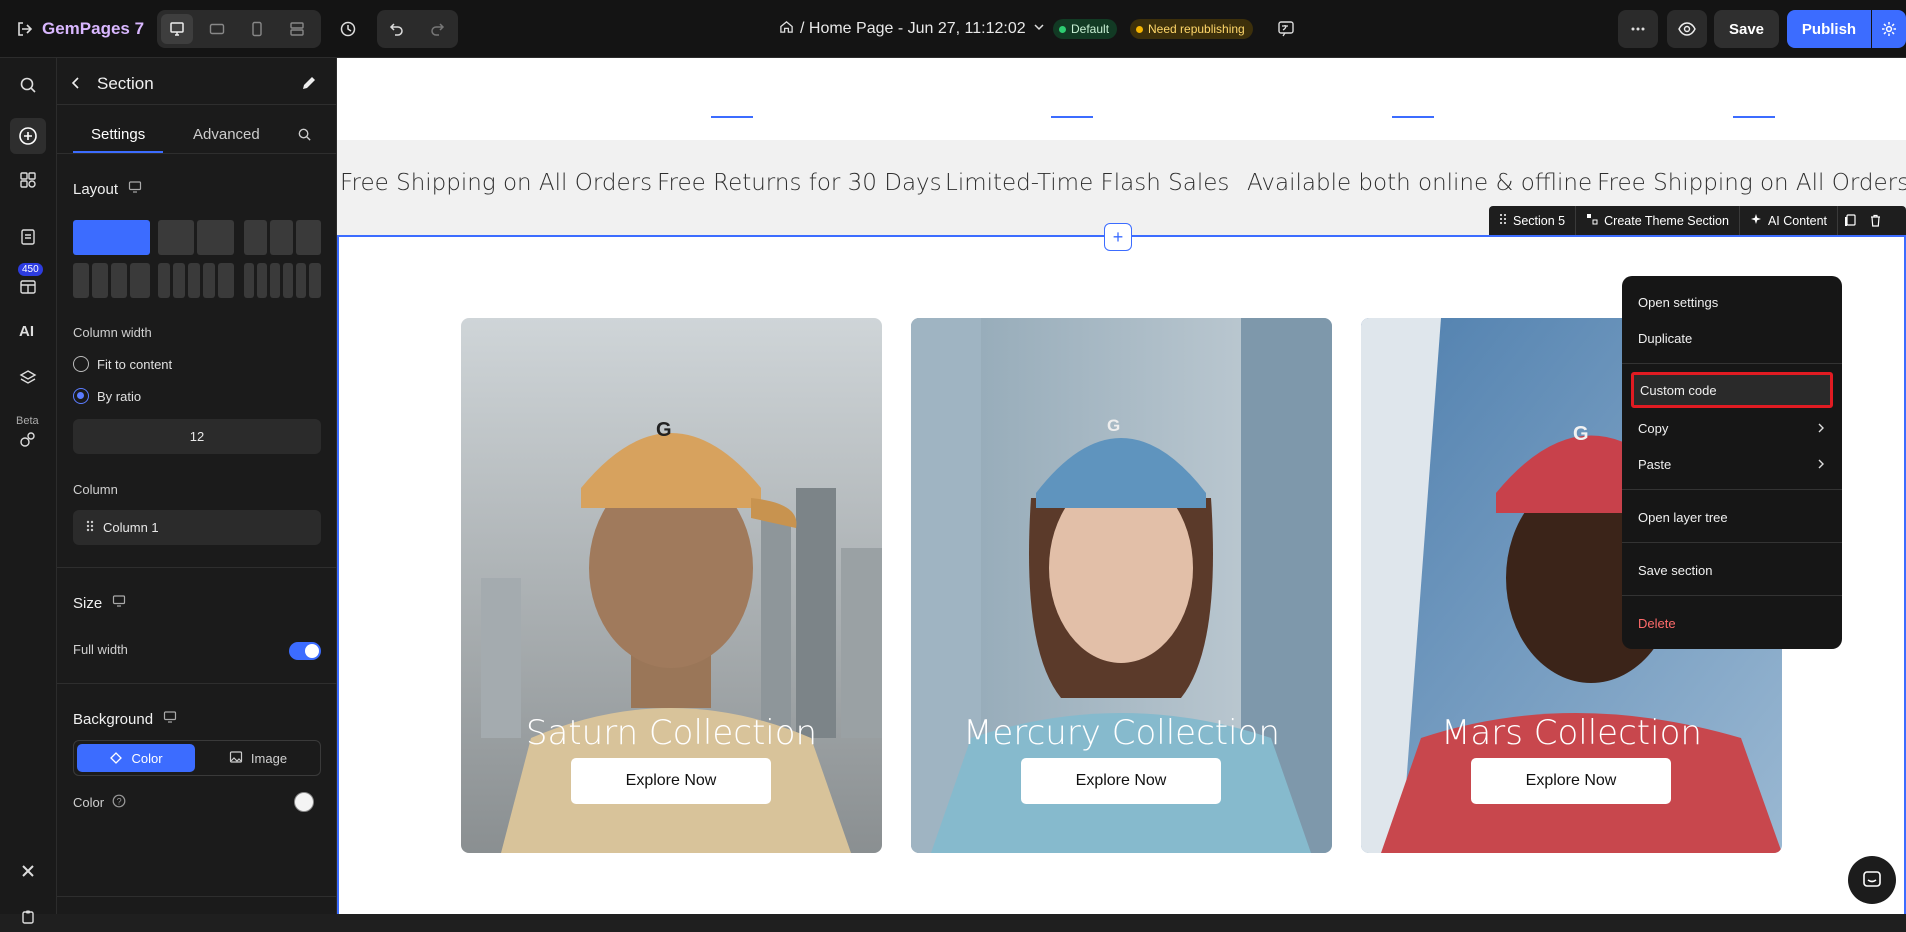 The width and height of the screenshot is (1906, 932). I want to click on column-item: Column 1, so click(197, 527).